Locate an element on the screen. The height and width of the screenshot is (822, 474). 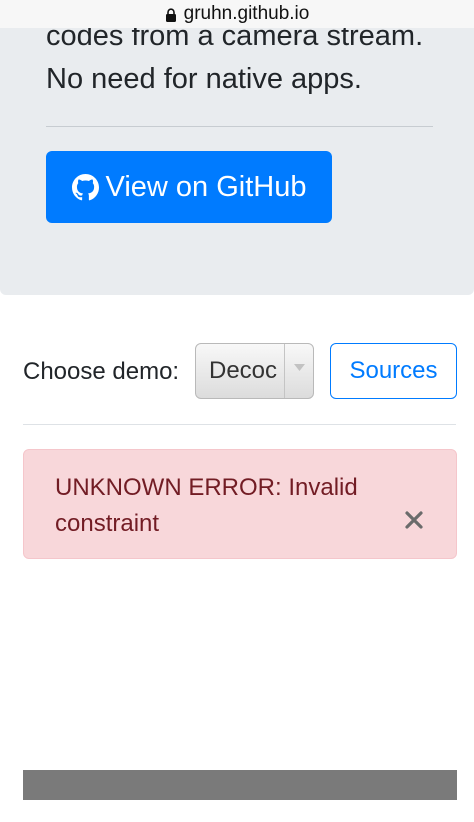
browser-url-bar: gruhn.github.io is located at coordinates (237, 14).